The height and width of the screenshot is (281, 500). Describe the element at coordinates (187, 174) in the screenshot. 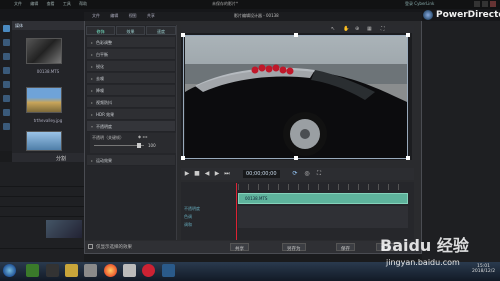

I see `play-icon: ▶` at that location.